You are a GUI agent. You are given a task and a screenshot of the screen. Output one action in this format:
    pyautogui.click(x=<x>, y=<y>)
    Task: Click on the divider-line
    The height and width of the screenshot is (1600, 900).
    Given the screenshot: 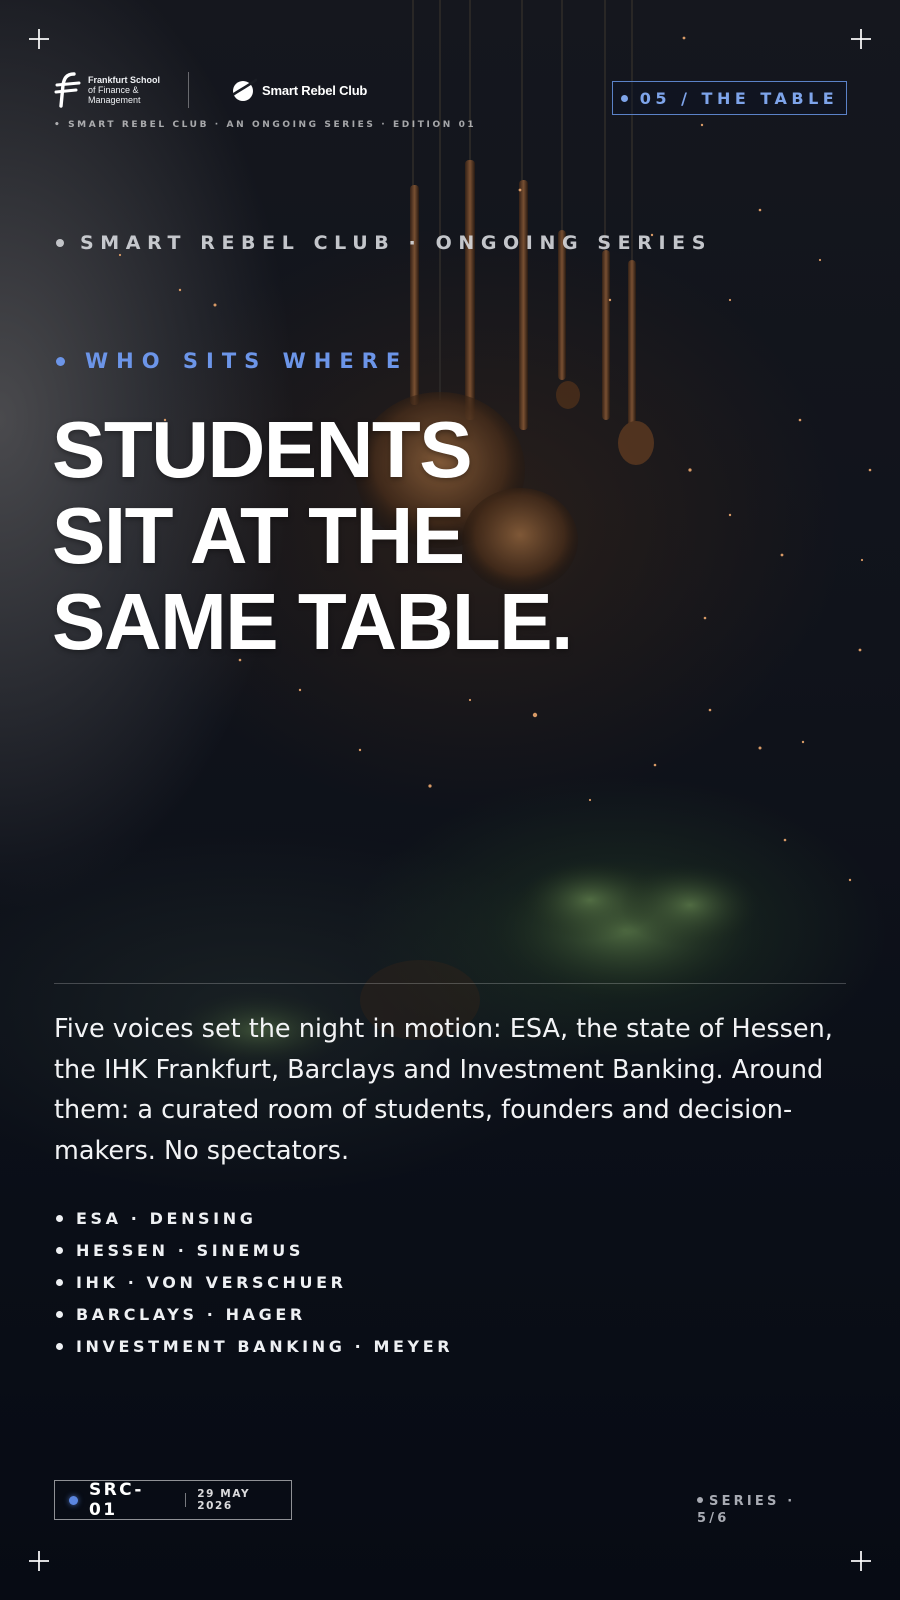 What is the action you would take?
    pyautogui.click(x=450, y=983)
    